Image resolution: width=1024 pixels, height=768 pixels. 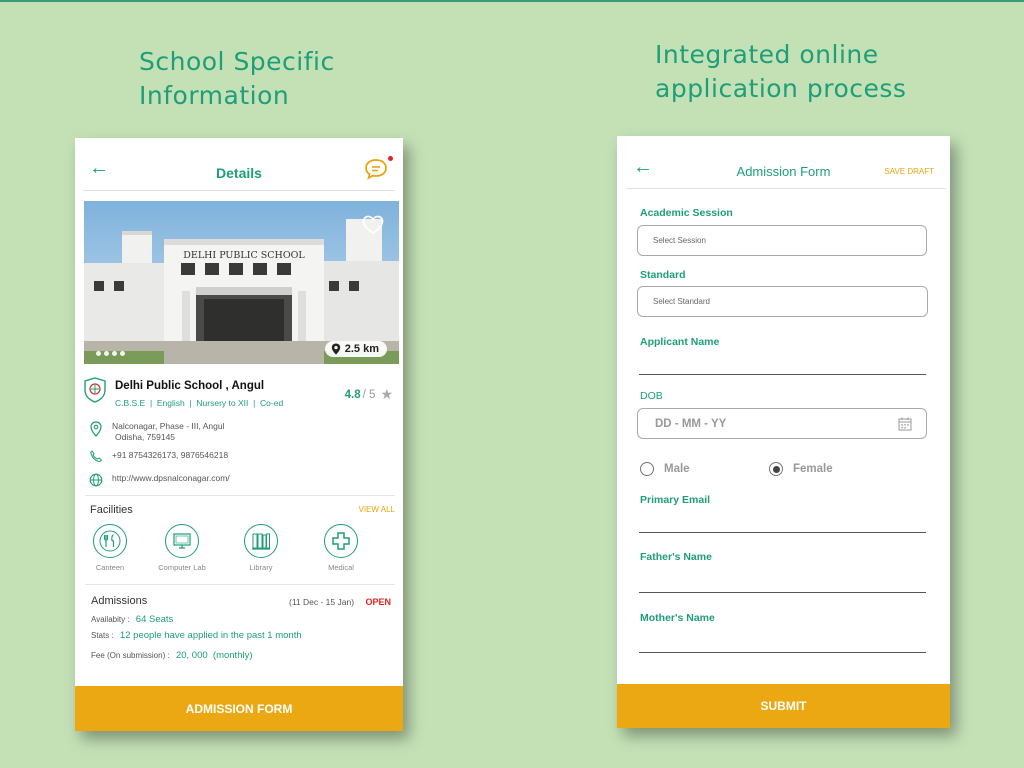 What do you see at coordinates (110, 619) in the screenshot?
I see `availability-label: Availabity :` at bounding box center [110, 619].